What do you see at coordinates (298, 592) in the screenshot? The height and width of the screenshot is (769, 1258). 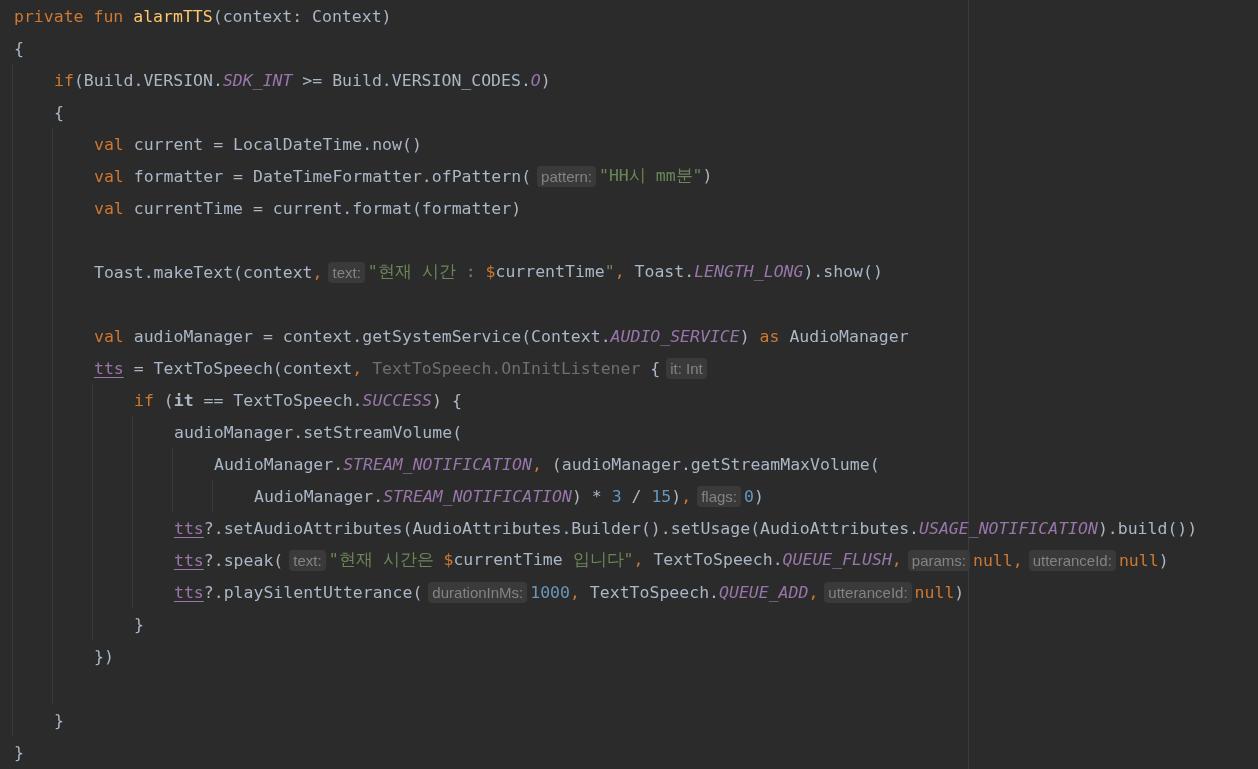 I see `code-text: tts?.playSilentUtterance(` at bounding box center [298, 592].